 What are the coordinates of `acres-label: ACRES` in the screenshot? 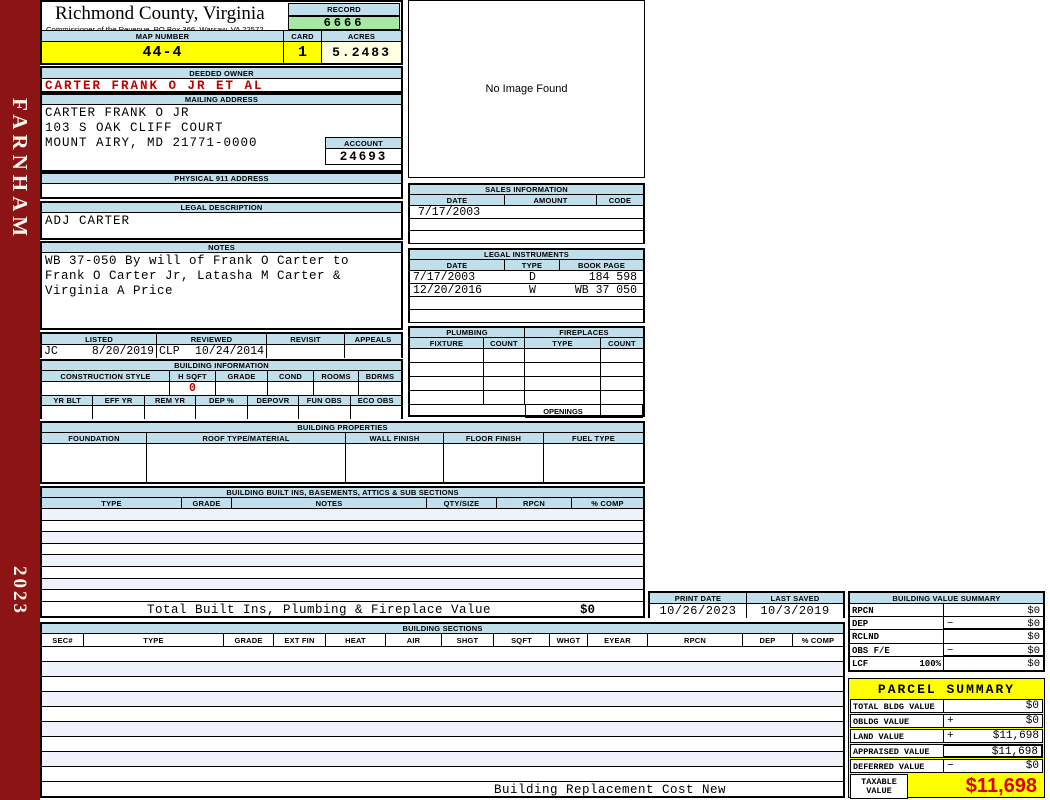 It's located at (361, 36).